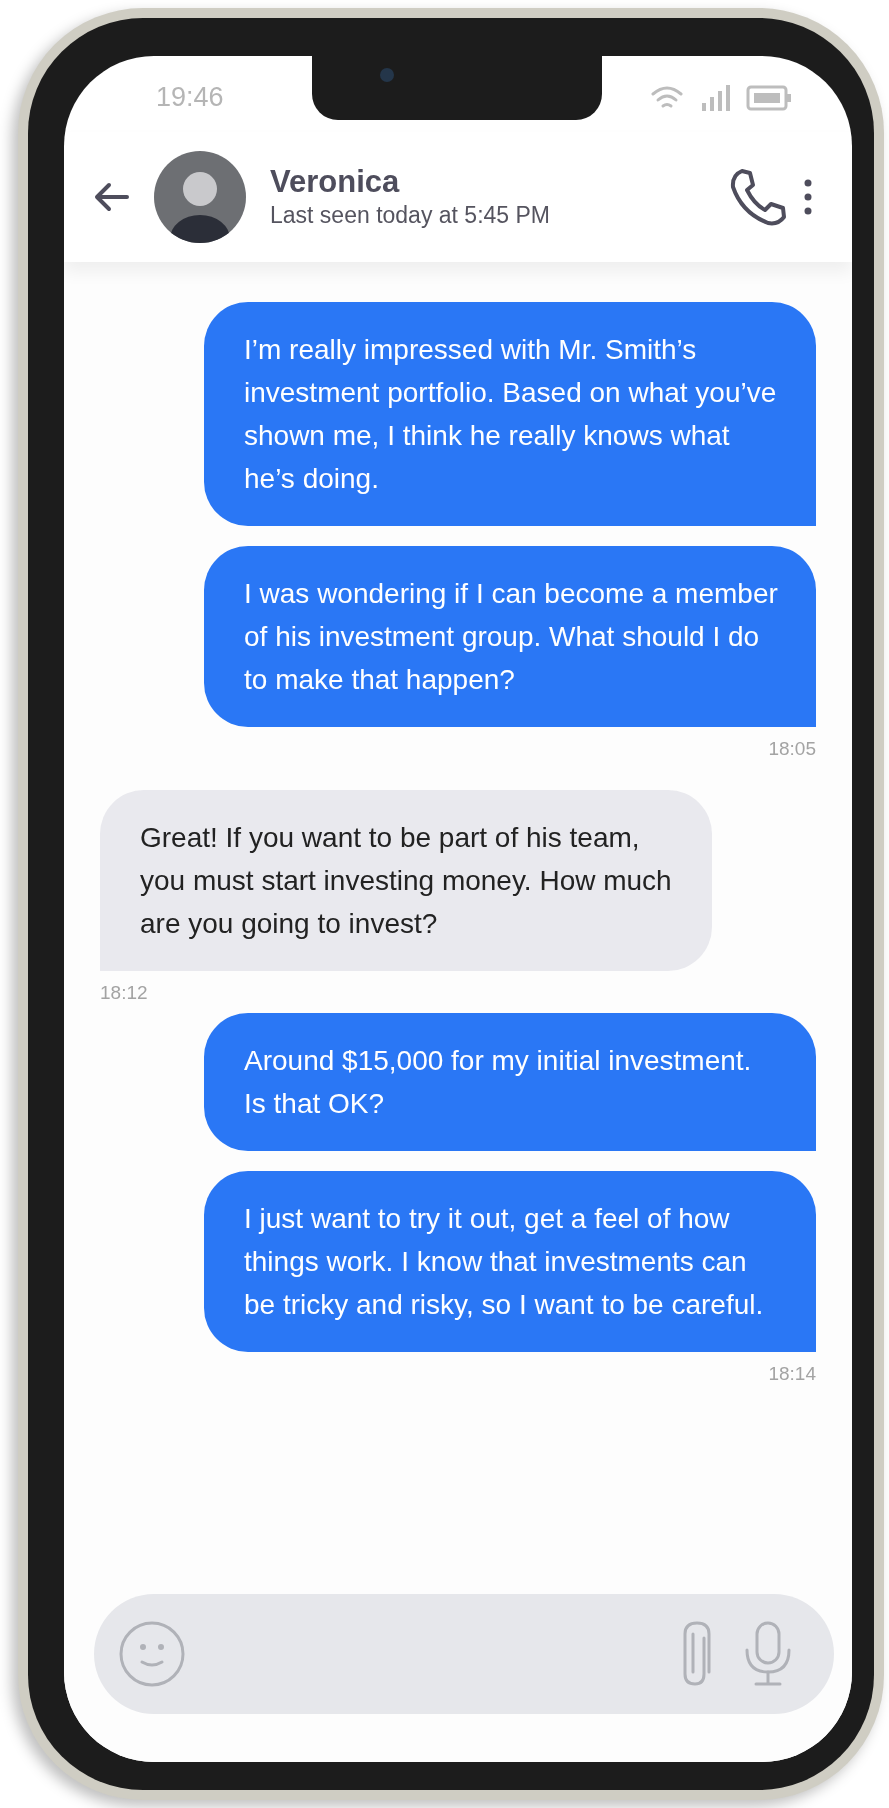 The width and height of the screenshot is (889, 1808). I want to click on back-arrow-icon, so click(112, 197).